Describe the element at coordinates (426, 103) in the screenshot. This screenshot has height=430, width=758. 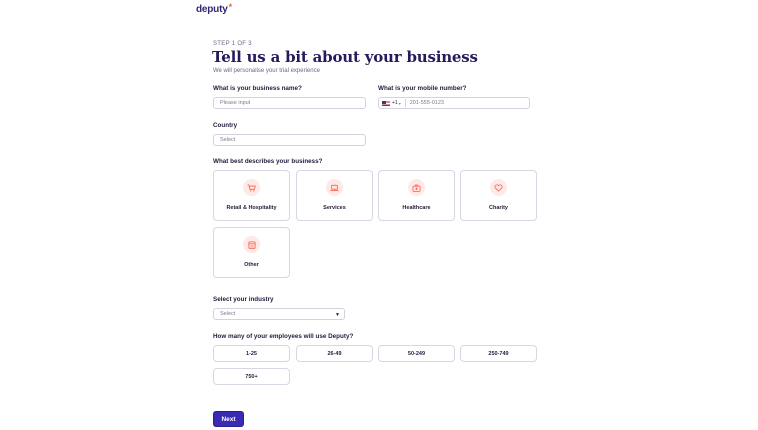
I see `mobile-number-placeholder: 201-555-0123` at that location.